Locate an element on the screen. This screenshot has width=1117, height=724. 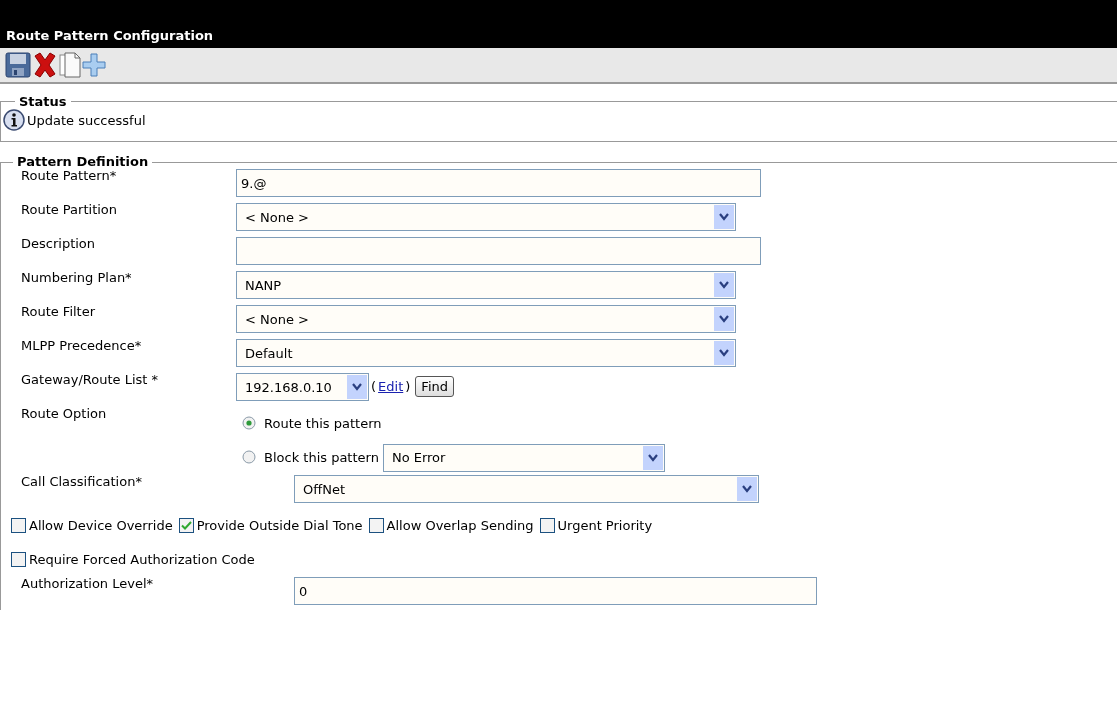
field-label: MLPP Precedence* is located at coordinates (82, 345).